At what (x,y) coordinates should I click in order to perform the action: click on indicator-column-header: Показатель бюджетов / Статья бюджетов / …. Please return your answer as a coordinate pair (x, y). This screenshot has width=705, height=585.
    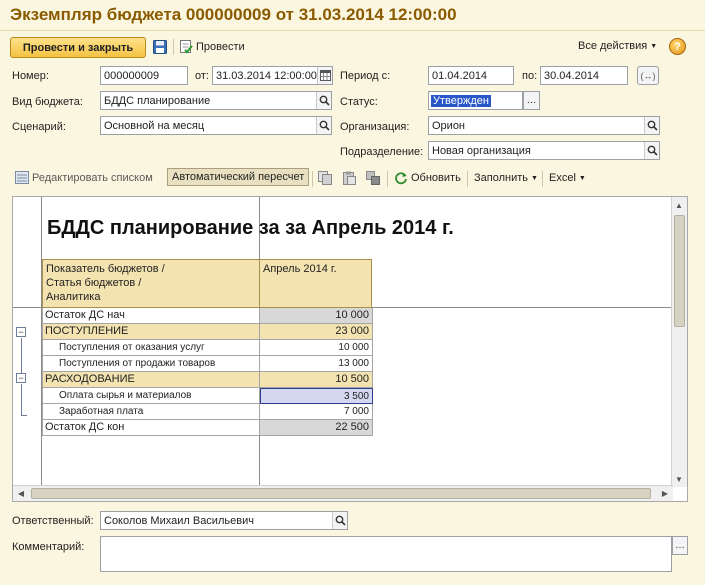
    Looking at the image, I should click on (151, 283).